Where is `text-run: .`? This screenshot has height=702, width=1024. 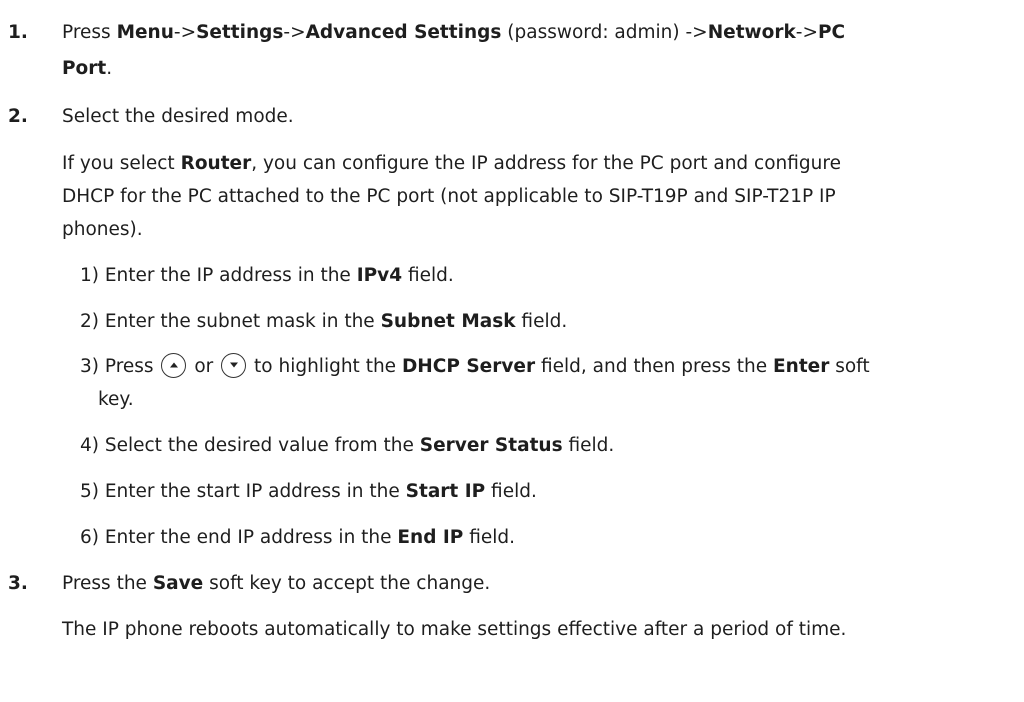
text-run: . is located at coordinates (109, 68).